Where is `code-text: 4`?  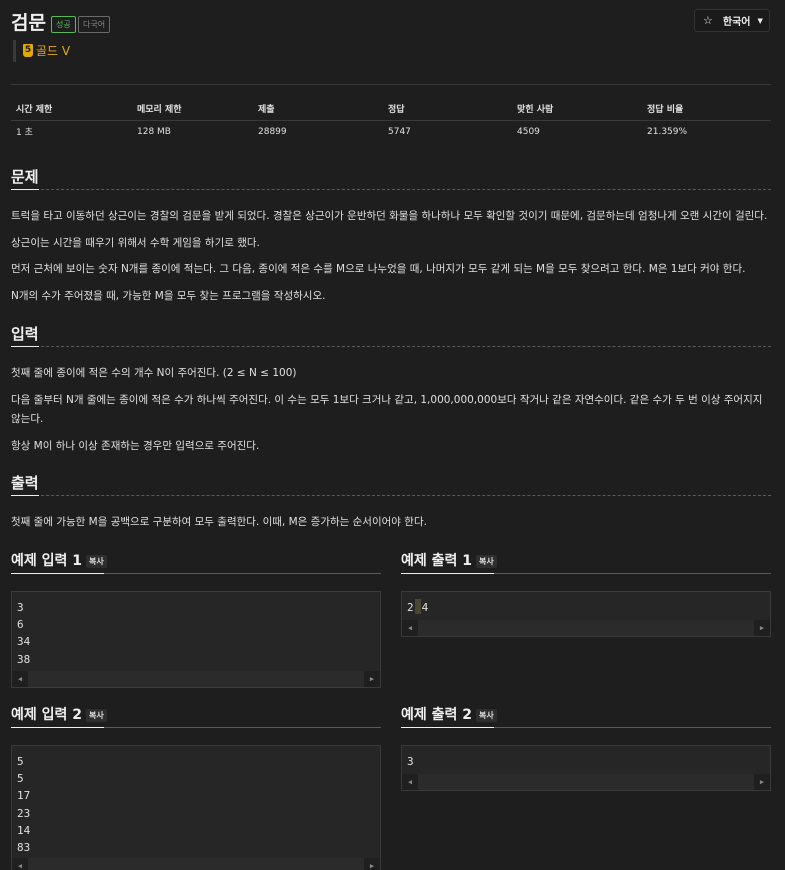
code-text: 4 is located at coordinates (425, 607).